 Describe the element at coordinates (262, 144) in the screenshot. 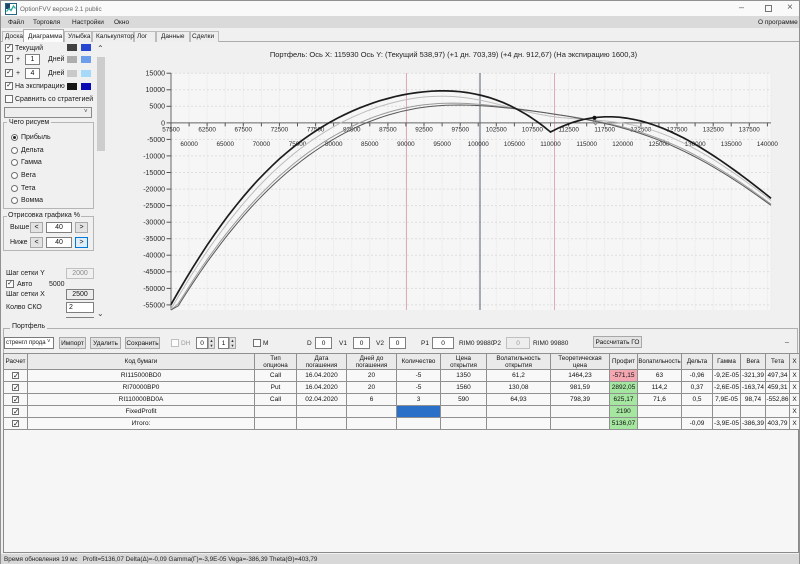

I see `svg-text: 70000` at that location.